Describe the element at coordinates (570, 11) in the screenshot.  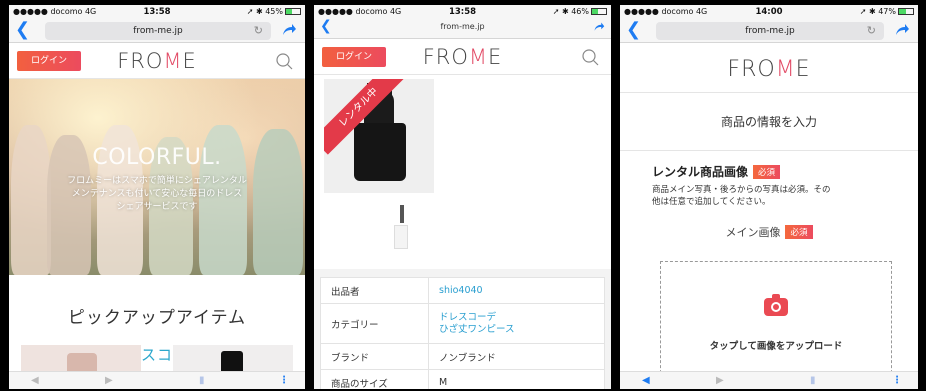
I see `status-indicators: ➚ ✱ 46%` at that location.